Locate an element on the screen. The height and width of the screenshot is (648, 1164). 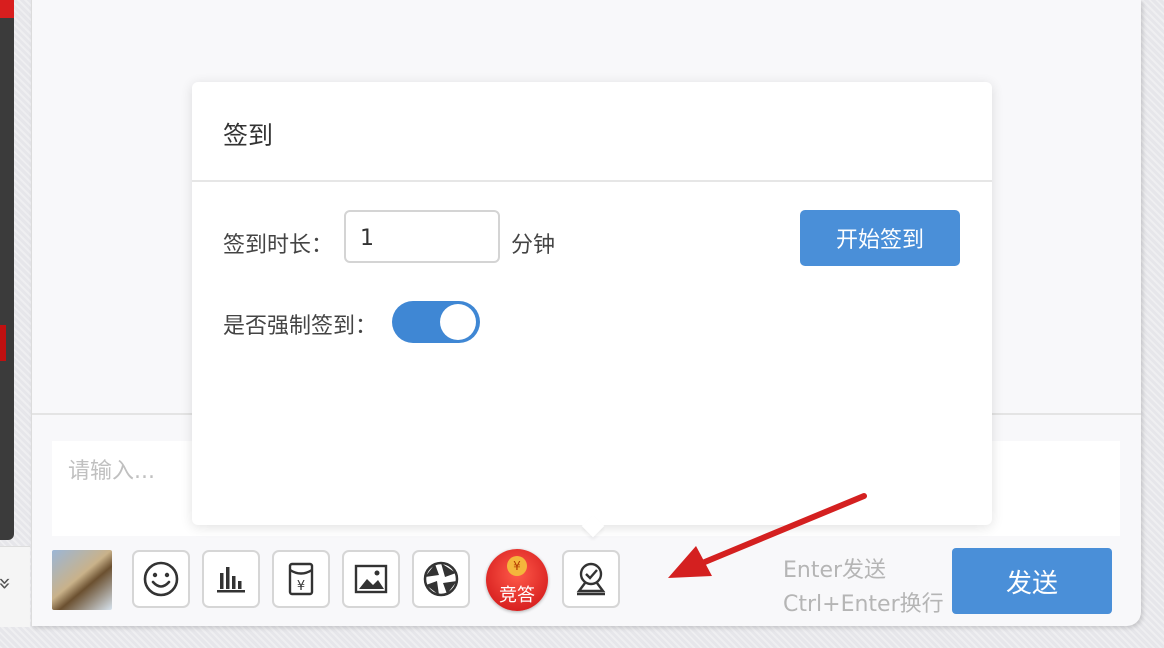
check-in-icon is located at coordinates (591, 579).